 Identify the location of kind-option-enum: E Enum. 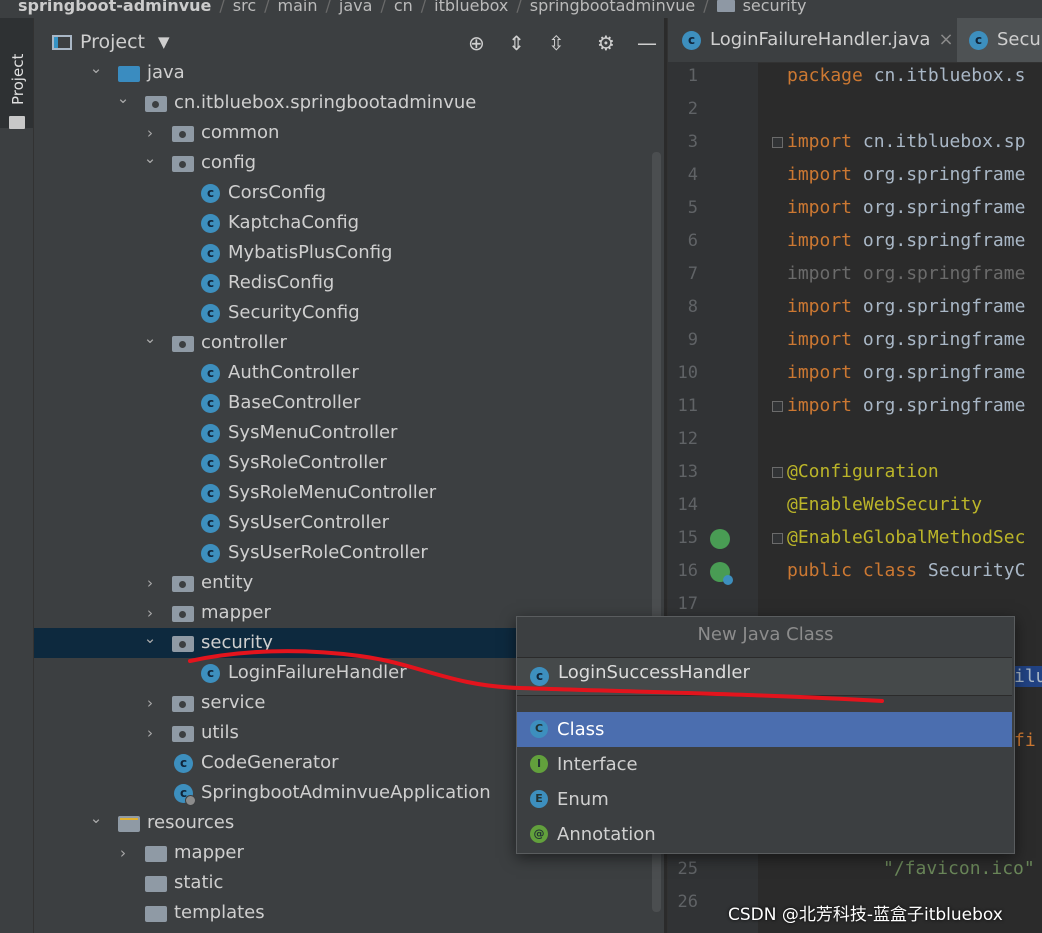
(764, 799).